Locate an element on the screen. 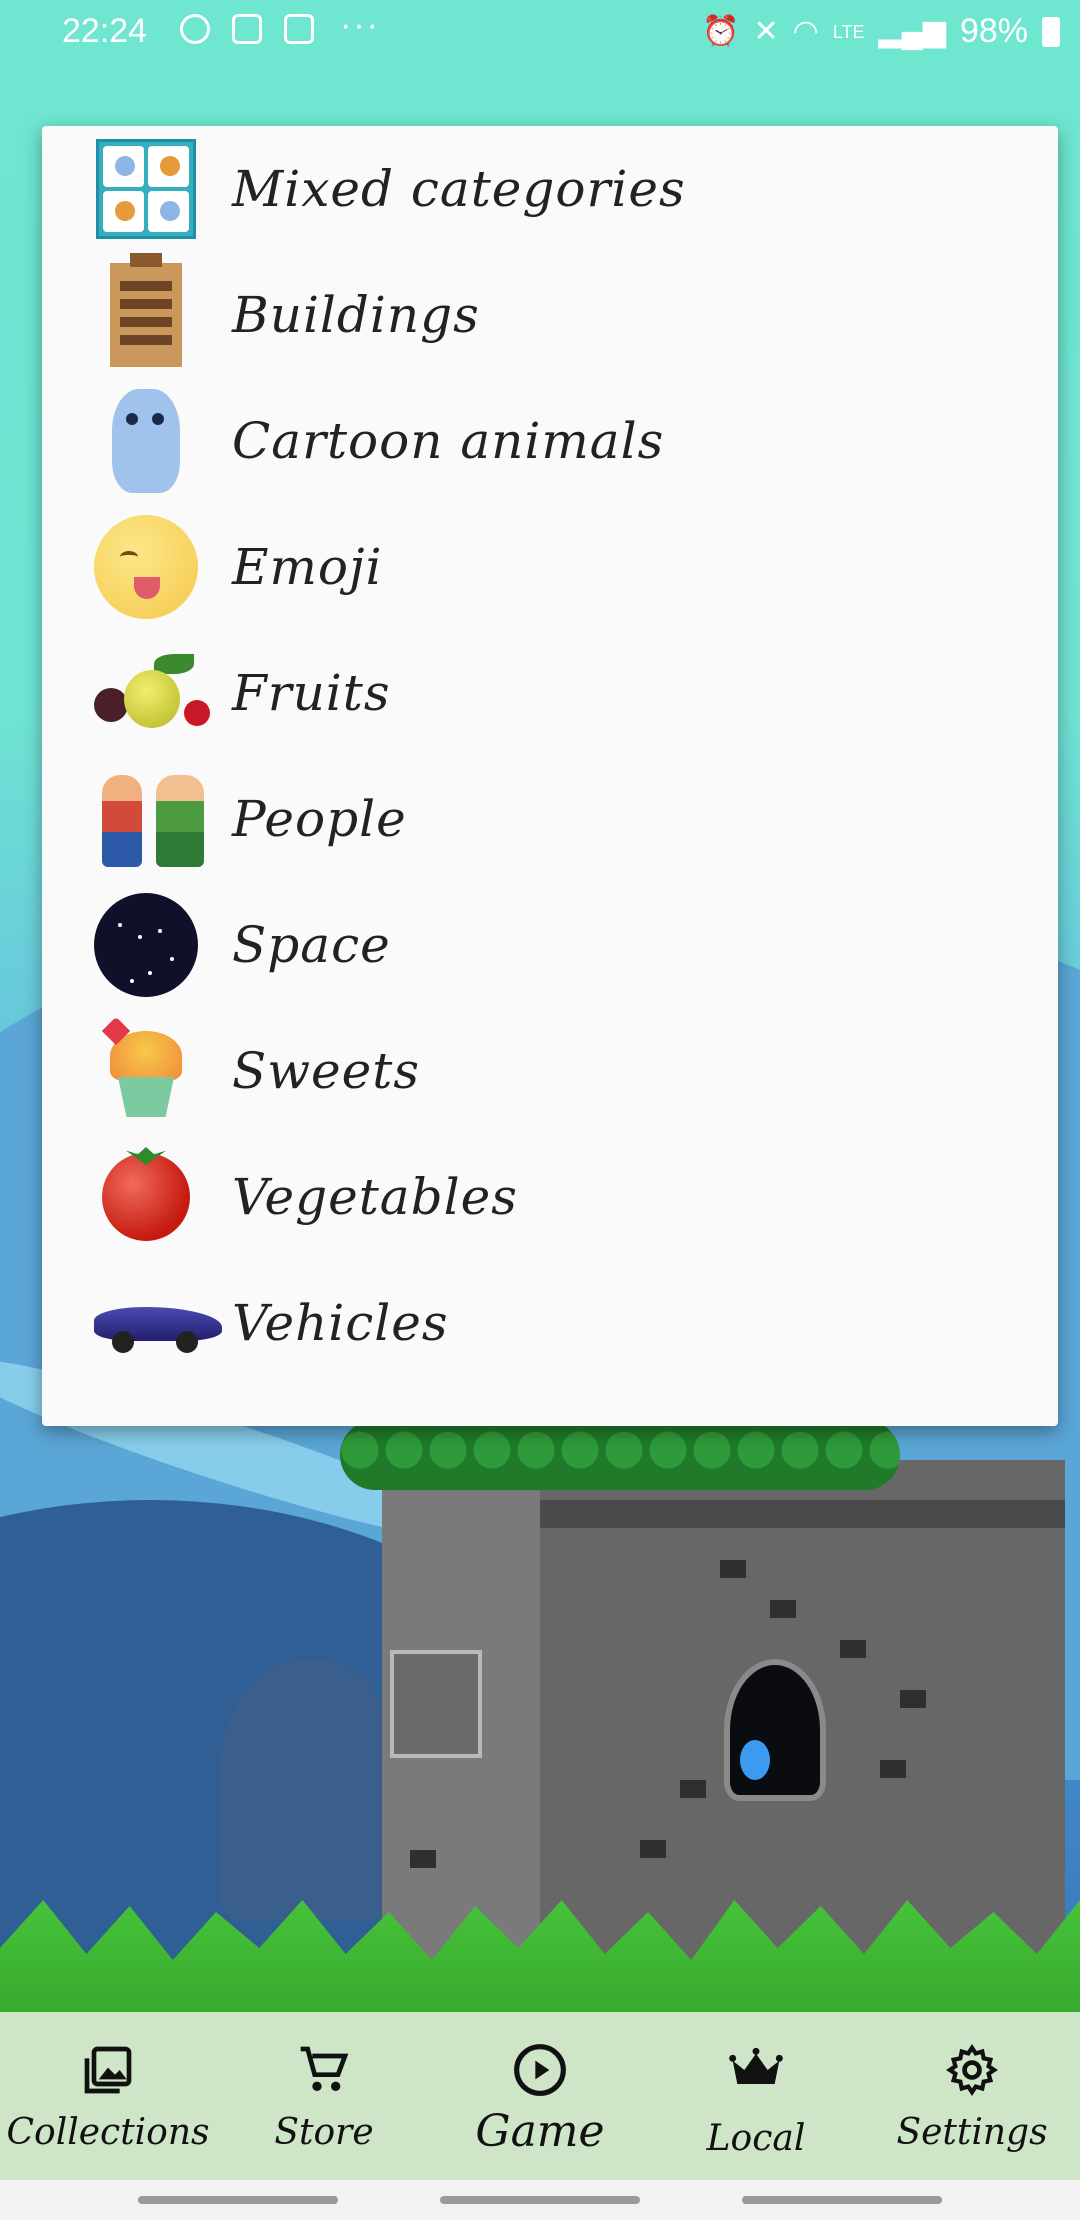 Image resolution: width=1080 pixels, height=2220 pixels. nav-store: Store is located at coordinates (324, 2096).